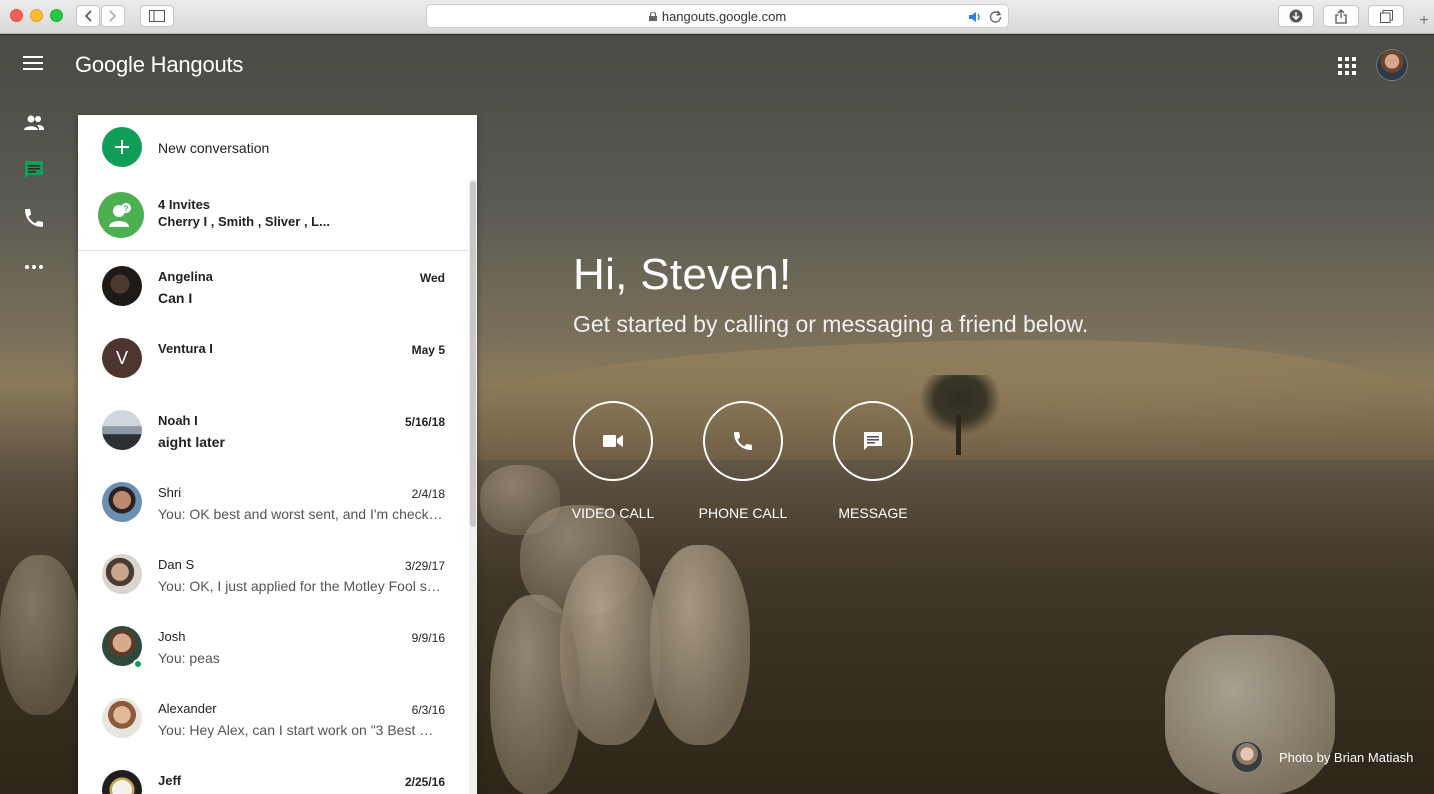 This screenshot has width=1434, height=794. I want to click on conversation-name: Josh, so click(172, 636).